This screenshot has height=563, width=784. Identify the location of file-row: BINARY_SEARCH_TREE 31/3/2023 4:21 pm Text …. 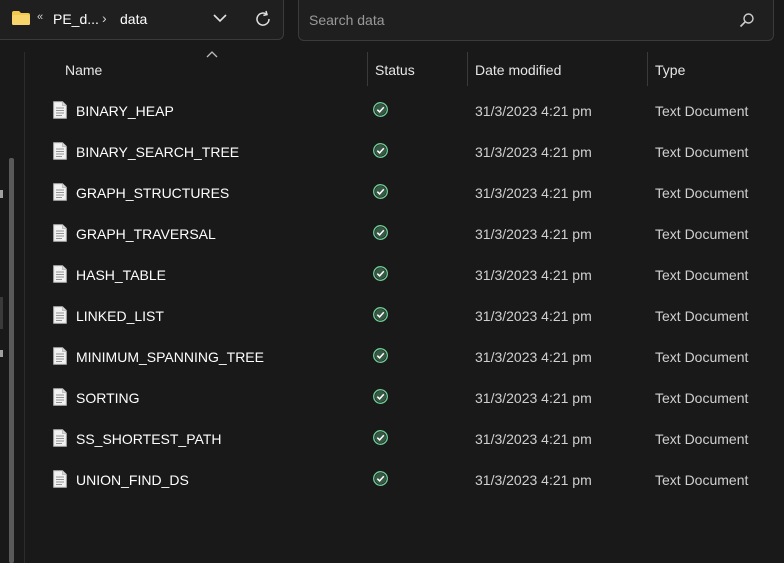
(404, 151).